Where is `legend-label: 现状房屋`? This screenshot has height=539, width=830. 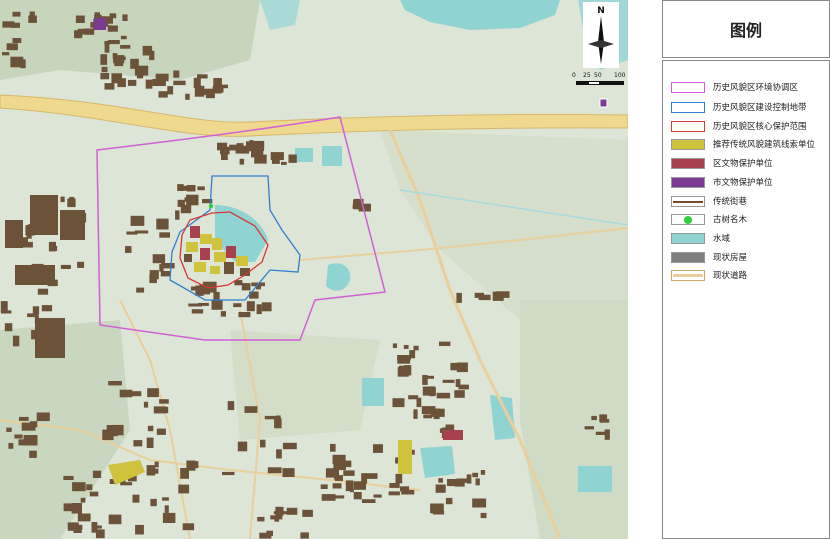
legend-label: 现状房屋 is located at coordinates (730, 258).